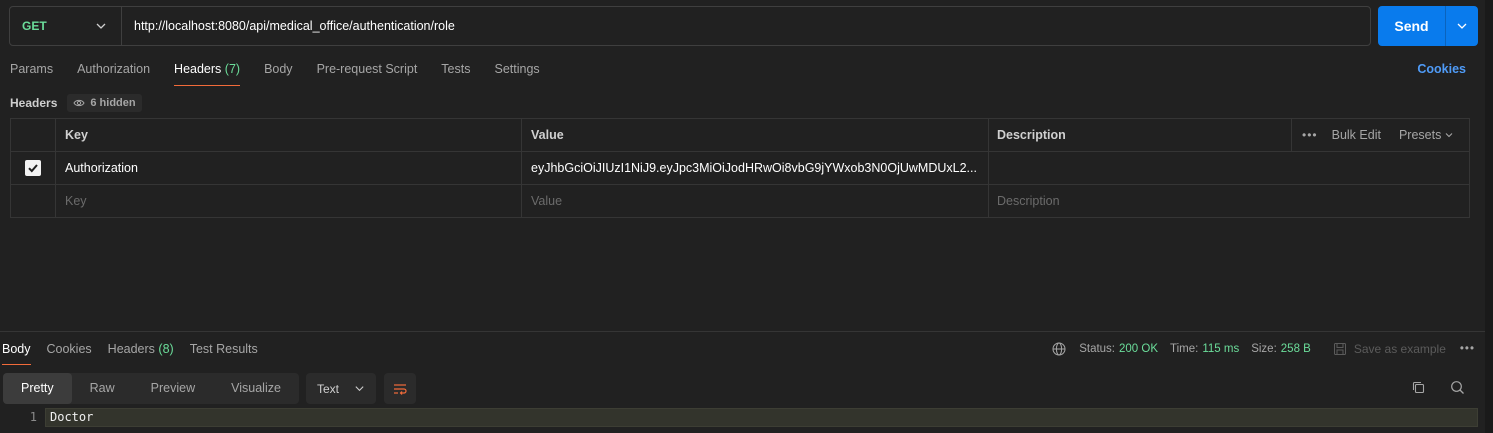 This screenshot has height=433, width=1493. I want to click on response-tabs: Body Cookies Headers (8) Test Results, so click(138, 349).